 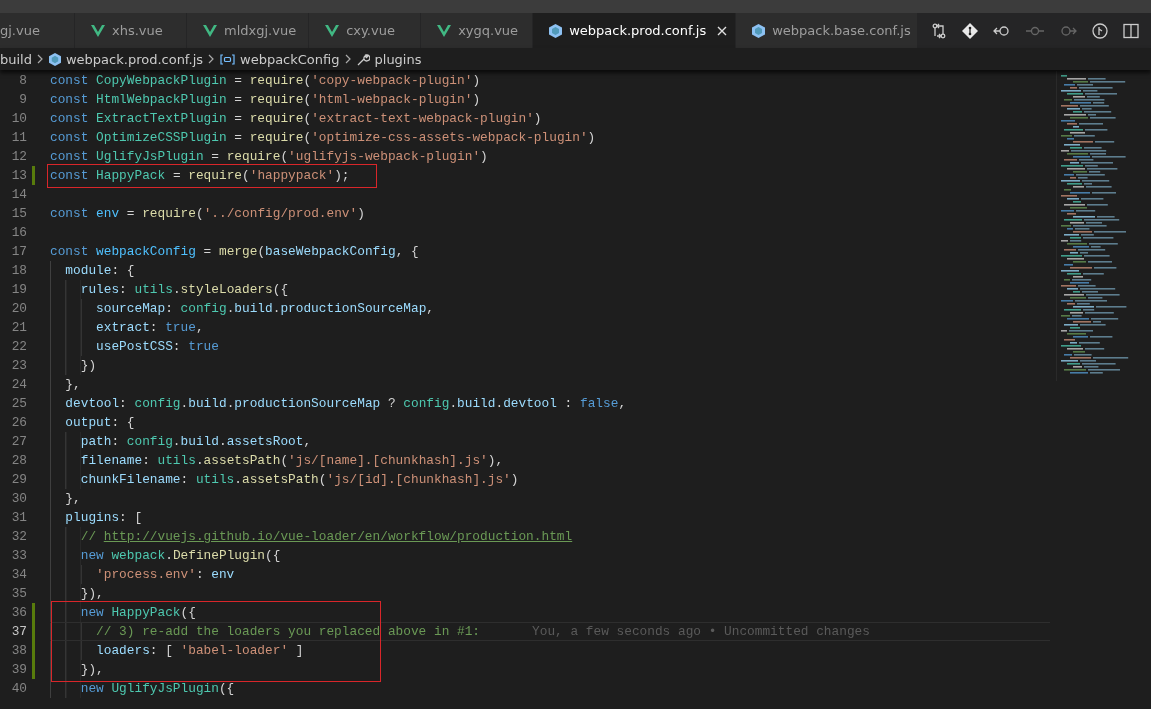 What do you see at coordinates (142, 688) in the screenshot?
I see `code-line: new UglifyJsPlugin({` at bounding box center [142, 688].